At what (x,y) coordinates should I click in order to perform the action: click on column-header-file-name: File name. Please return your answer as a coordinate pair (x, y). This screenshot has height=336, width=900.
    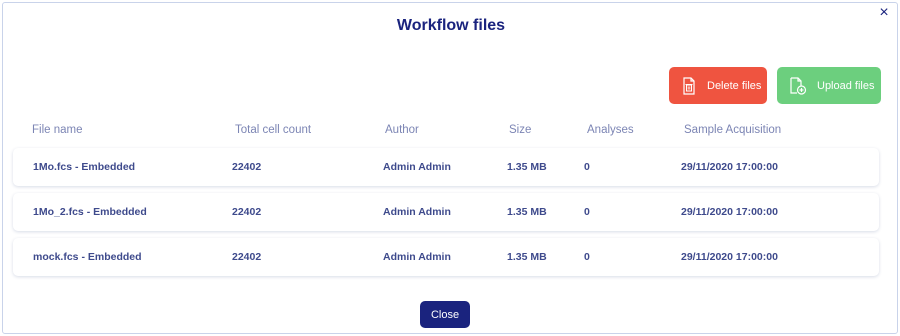
    Looking at the image, I should click on (57, 130).